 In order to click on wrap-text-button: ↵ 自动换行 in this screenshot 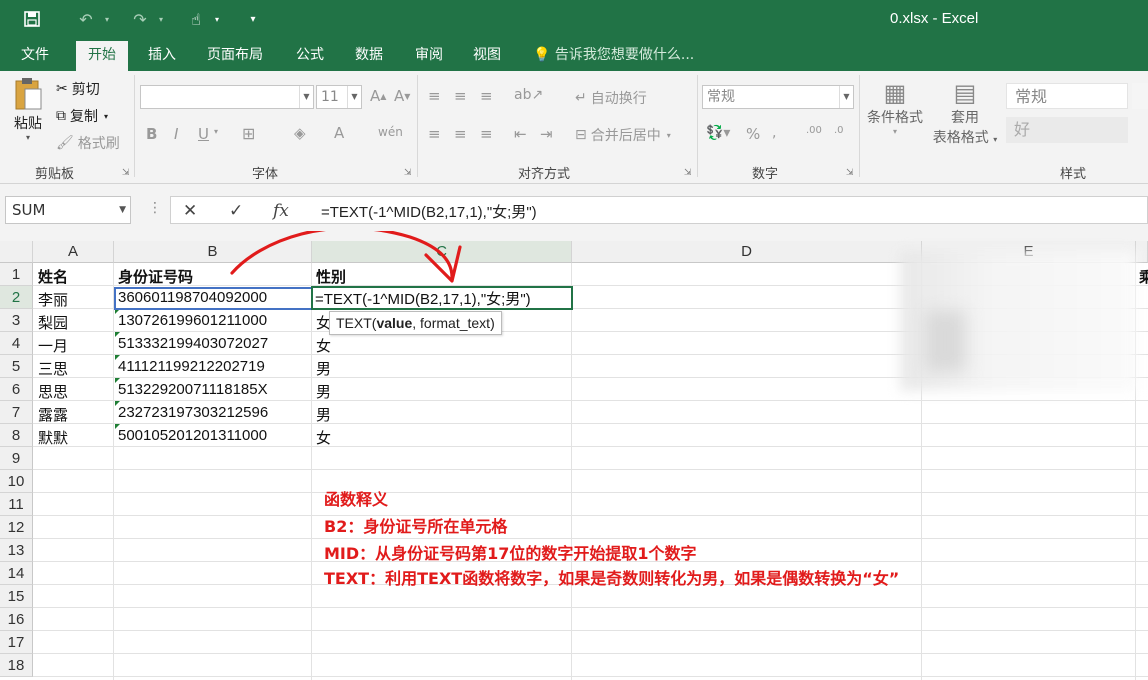, I will do `click(611, 98)`.